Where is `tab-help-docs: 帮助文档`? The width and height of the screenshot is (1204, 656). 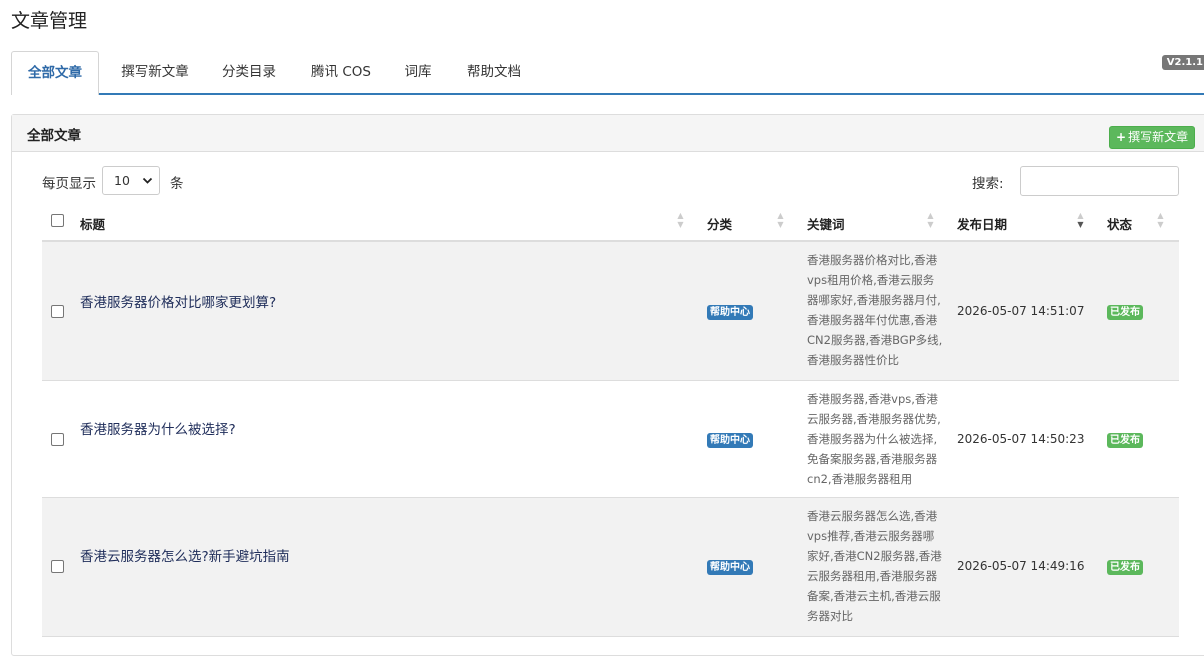
tab-help-docs: 帮助文档 is located at coordinates (494, 72).